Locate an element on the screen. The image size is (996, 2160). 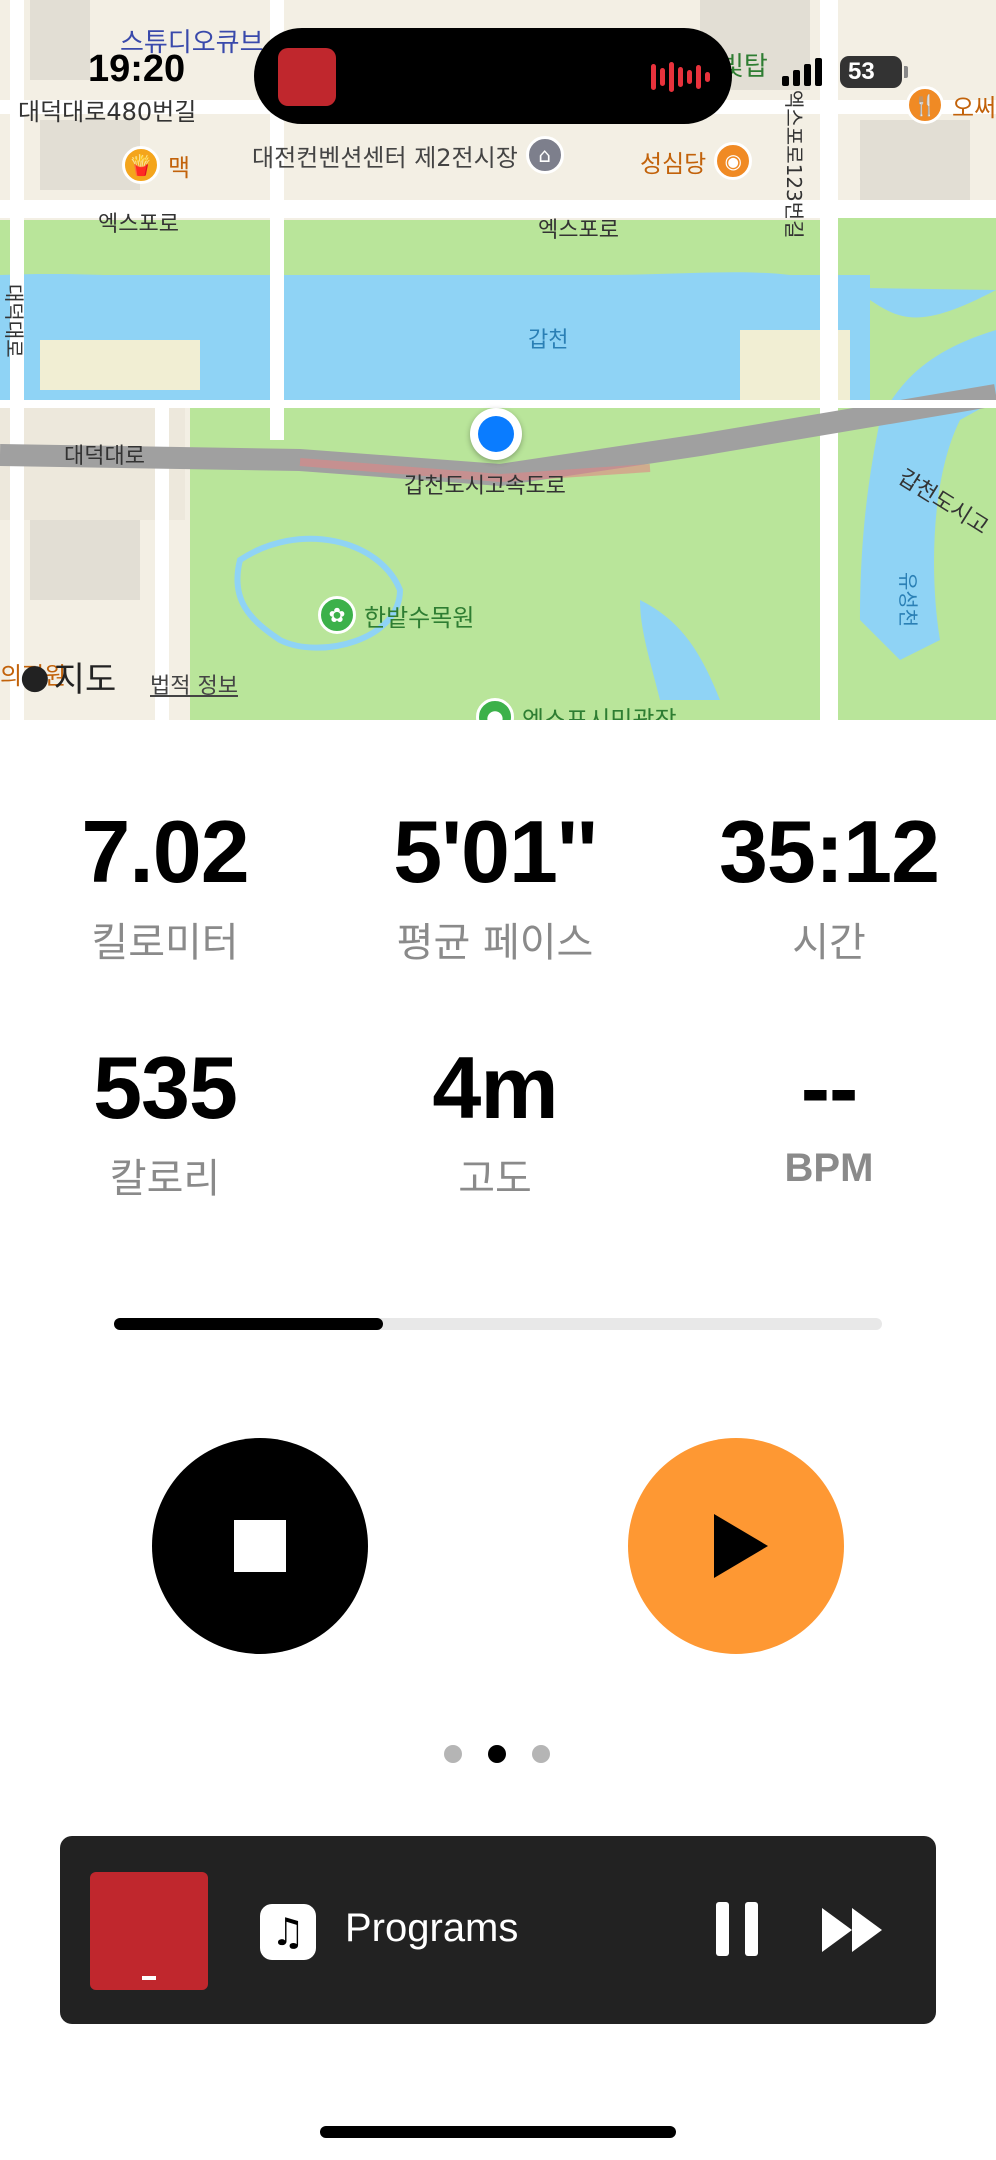
pause-button is located at coordinates (737, 1929).